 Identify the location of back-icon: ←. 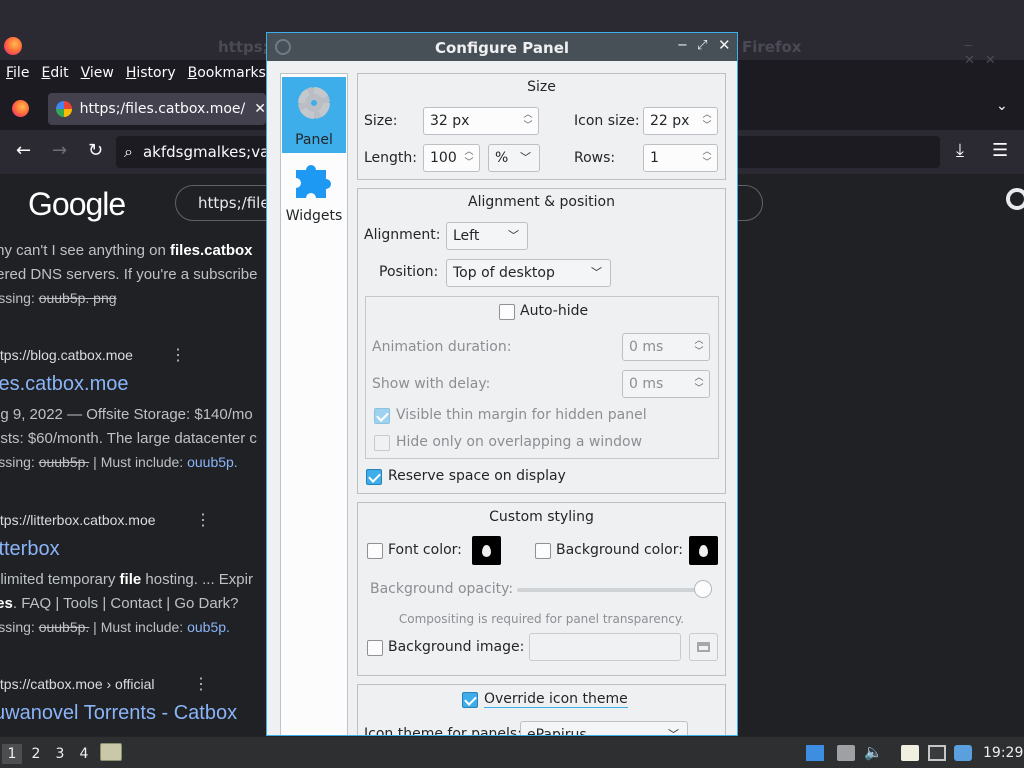
(23, 151).